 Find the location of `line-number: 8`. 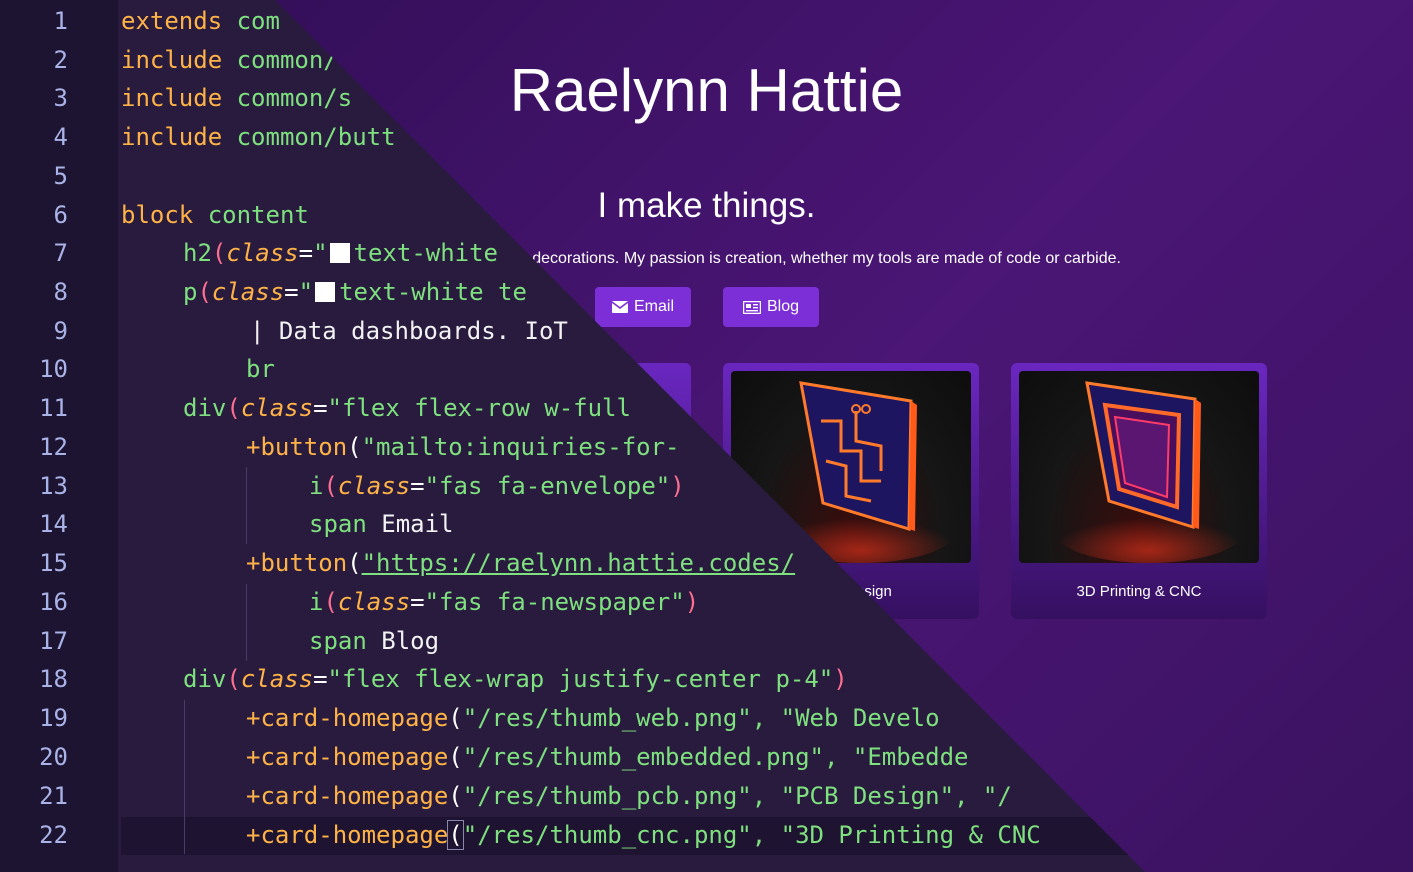

line-number: 8 is located at coordinates (60, 292).